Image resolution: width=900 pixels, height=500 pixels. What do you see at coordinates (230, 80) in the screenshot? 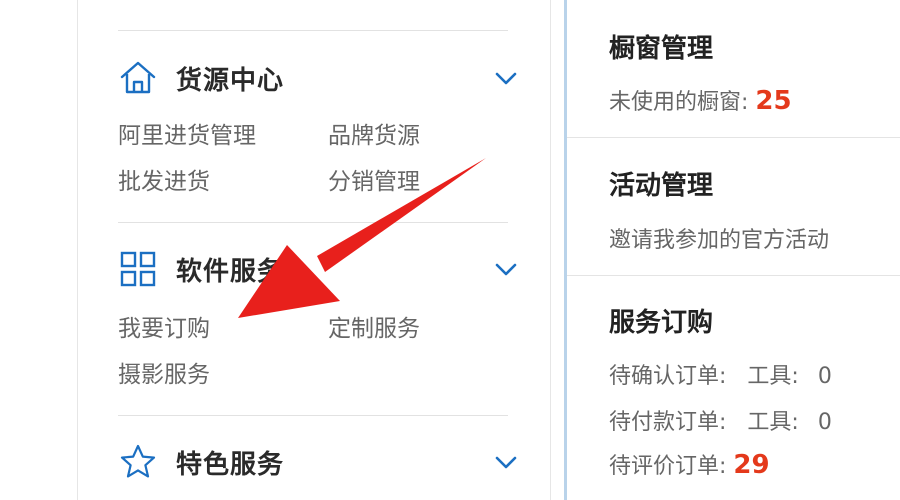
I see `section-title: 货源中心` at bounding box center [230, 80].